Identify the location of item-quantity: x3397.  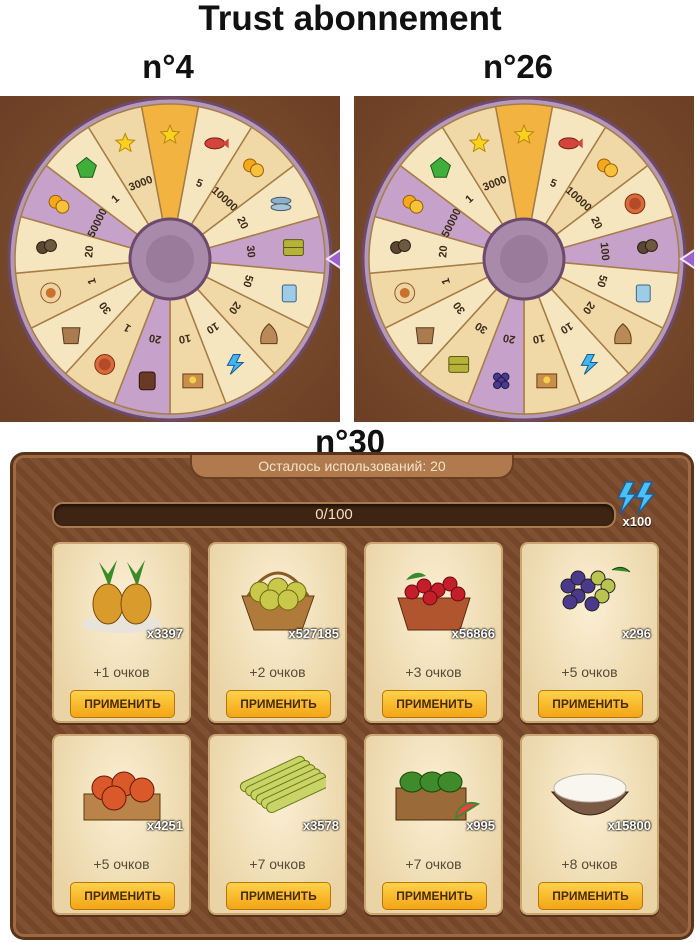
(164, 633).